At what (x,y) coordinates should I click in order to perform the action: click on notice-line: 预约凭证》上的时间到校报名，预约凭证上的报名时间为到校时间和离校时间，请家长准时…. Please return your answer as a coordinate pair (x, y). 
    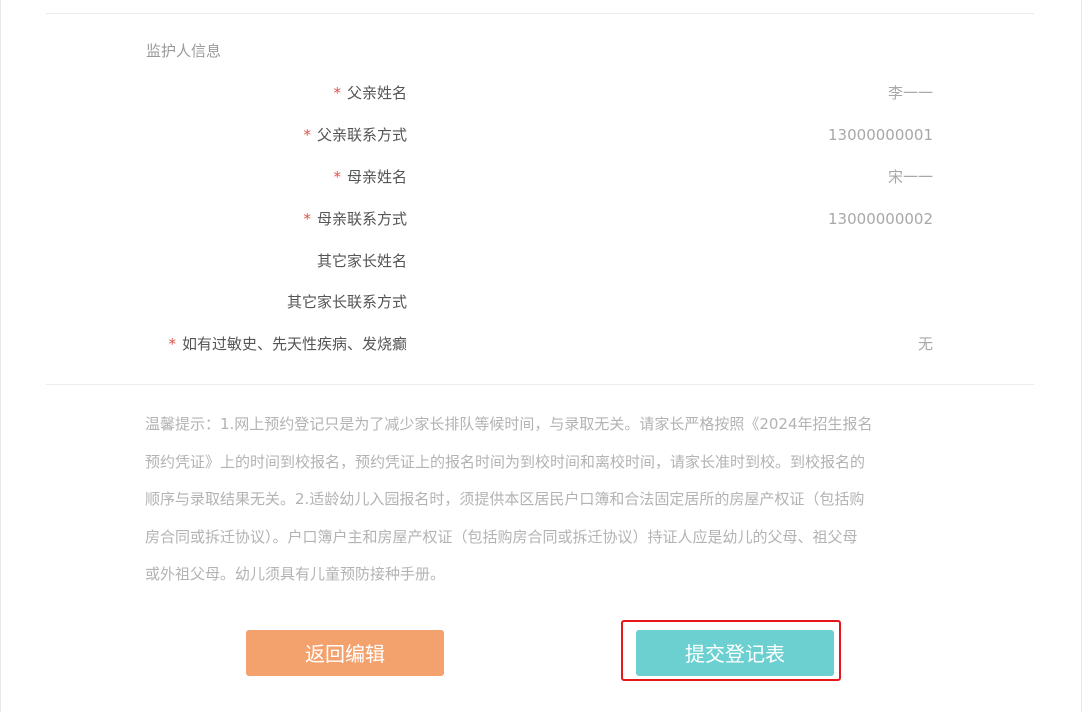
    Looking at the image, I should click on (505, 461).